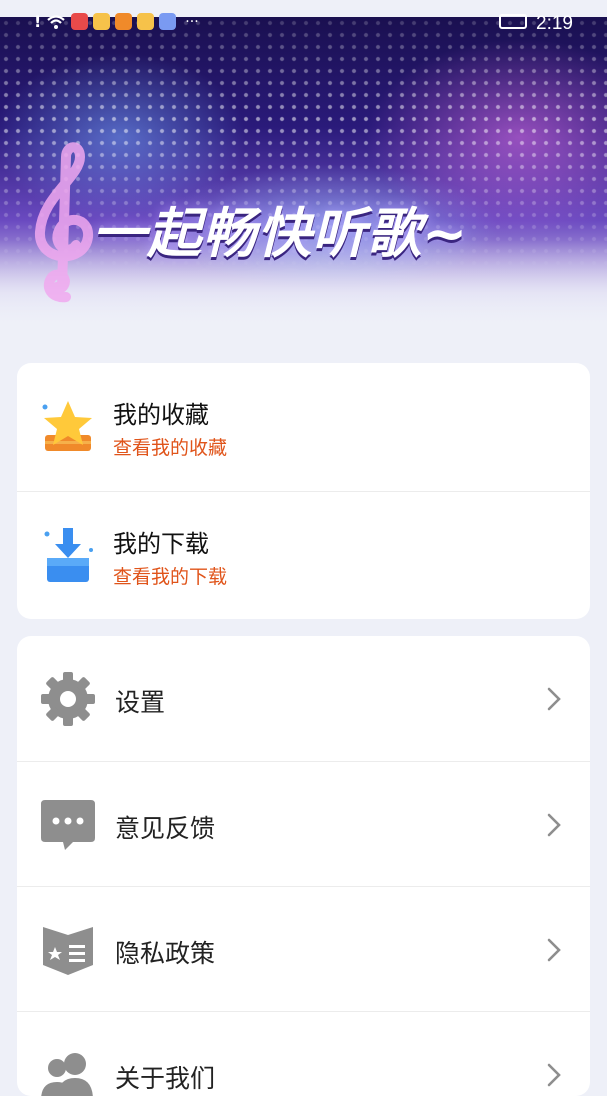 Image resolution: width=607 pixels, height=1096 pixels. I want to click on app-notification-icon, so click(80, 21).